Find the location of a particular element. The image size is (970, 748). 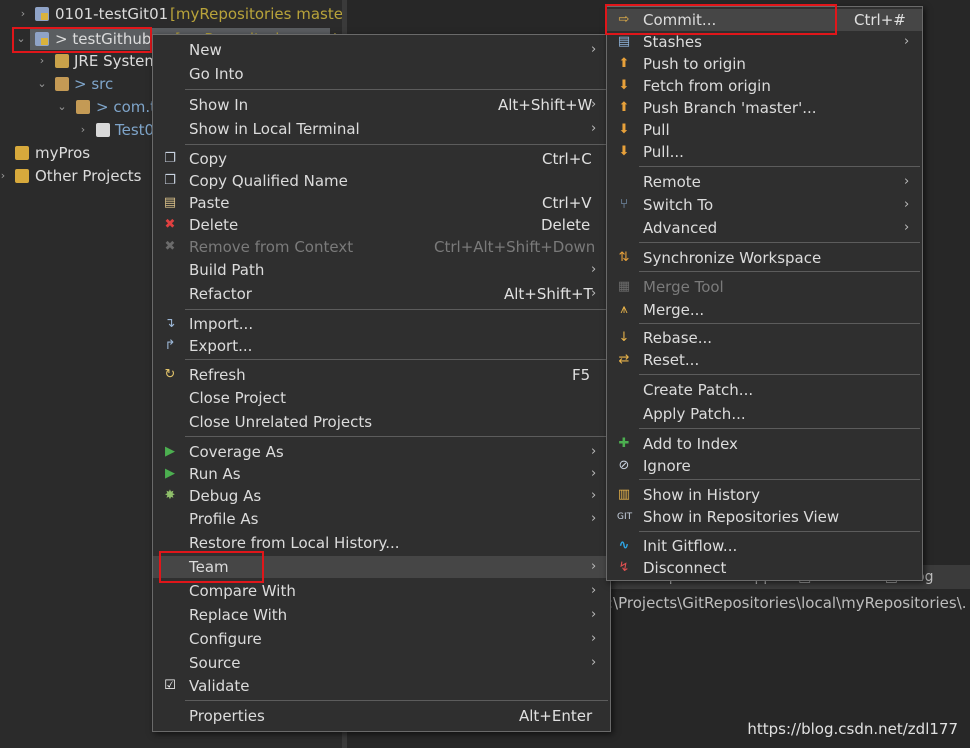

menu-item-profile-as: Profile As › is located at coordinates (381, 519).